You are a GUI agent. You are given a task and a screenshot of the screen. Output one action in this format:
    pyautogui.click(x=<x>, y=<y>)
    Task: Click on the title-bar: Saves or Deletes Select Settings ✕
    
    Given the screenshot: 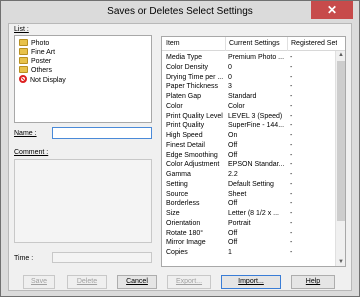 What is the action you would take?
    pyautogui.click(x=180, y=12)
    